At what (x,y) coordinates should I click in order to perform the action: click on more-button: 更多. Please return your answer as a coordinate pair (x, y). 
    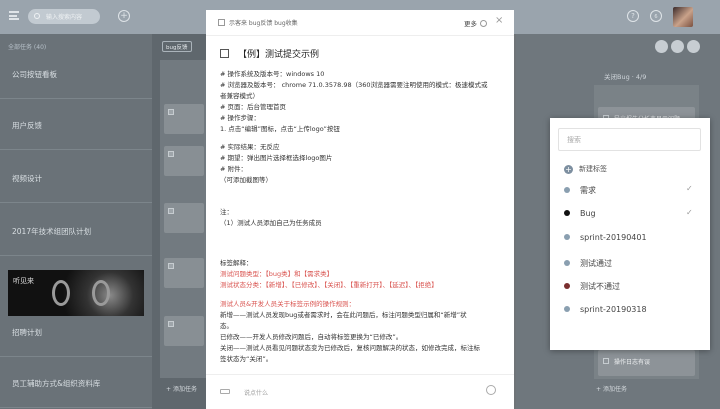
    Looking at the image, I should click on (475, 23).